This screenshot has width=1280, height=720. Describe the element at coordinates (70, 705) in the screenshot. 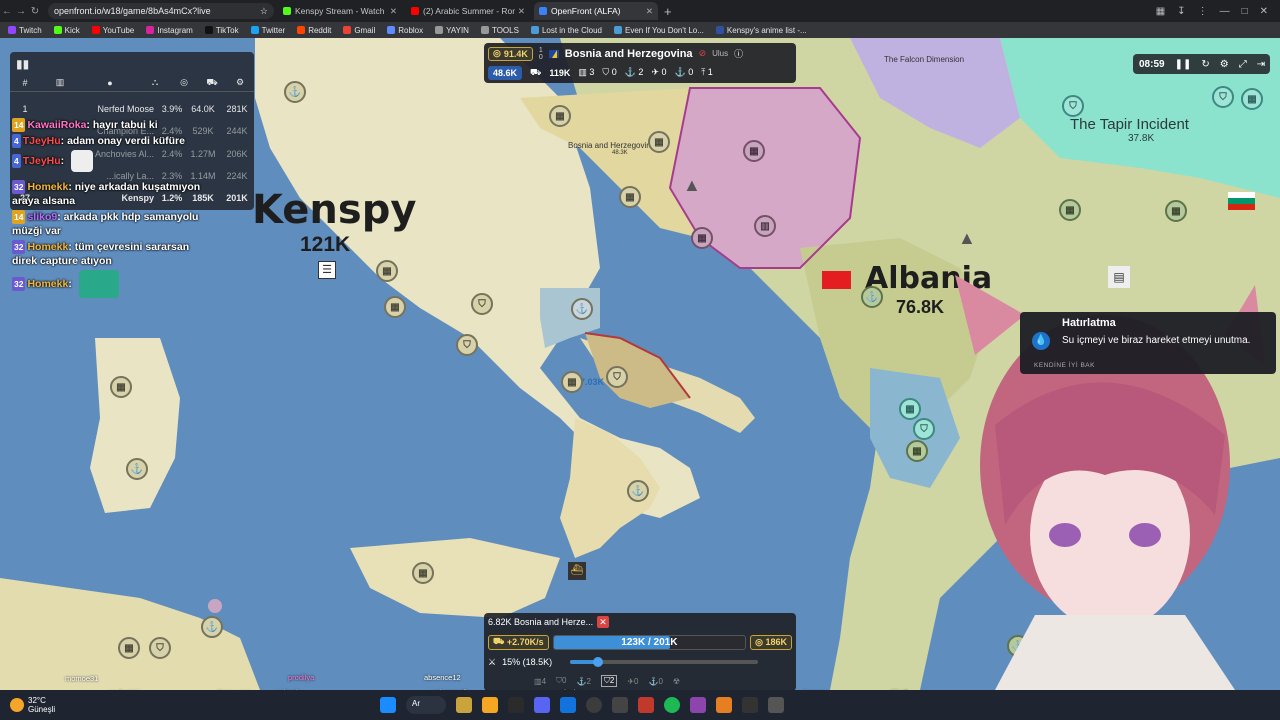

I see `weather-widget: 32°C Güneşli` at that location.